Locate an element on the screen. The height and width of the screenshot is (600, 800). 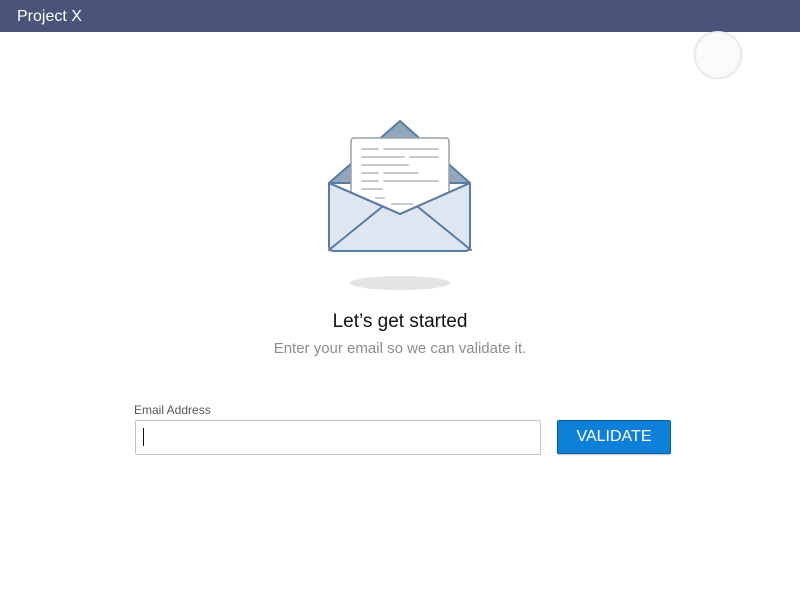
envelope-shadow is located at coordinates (400, 283).